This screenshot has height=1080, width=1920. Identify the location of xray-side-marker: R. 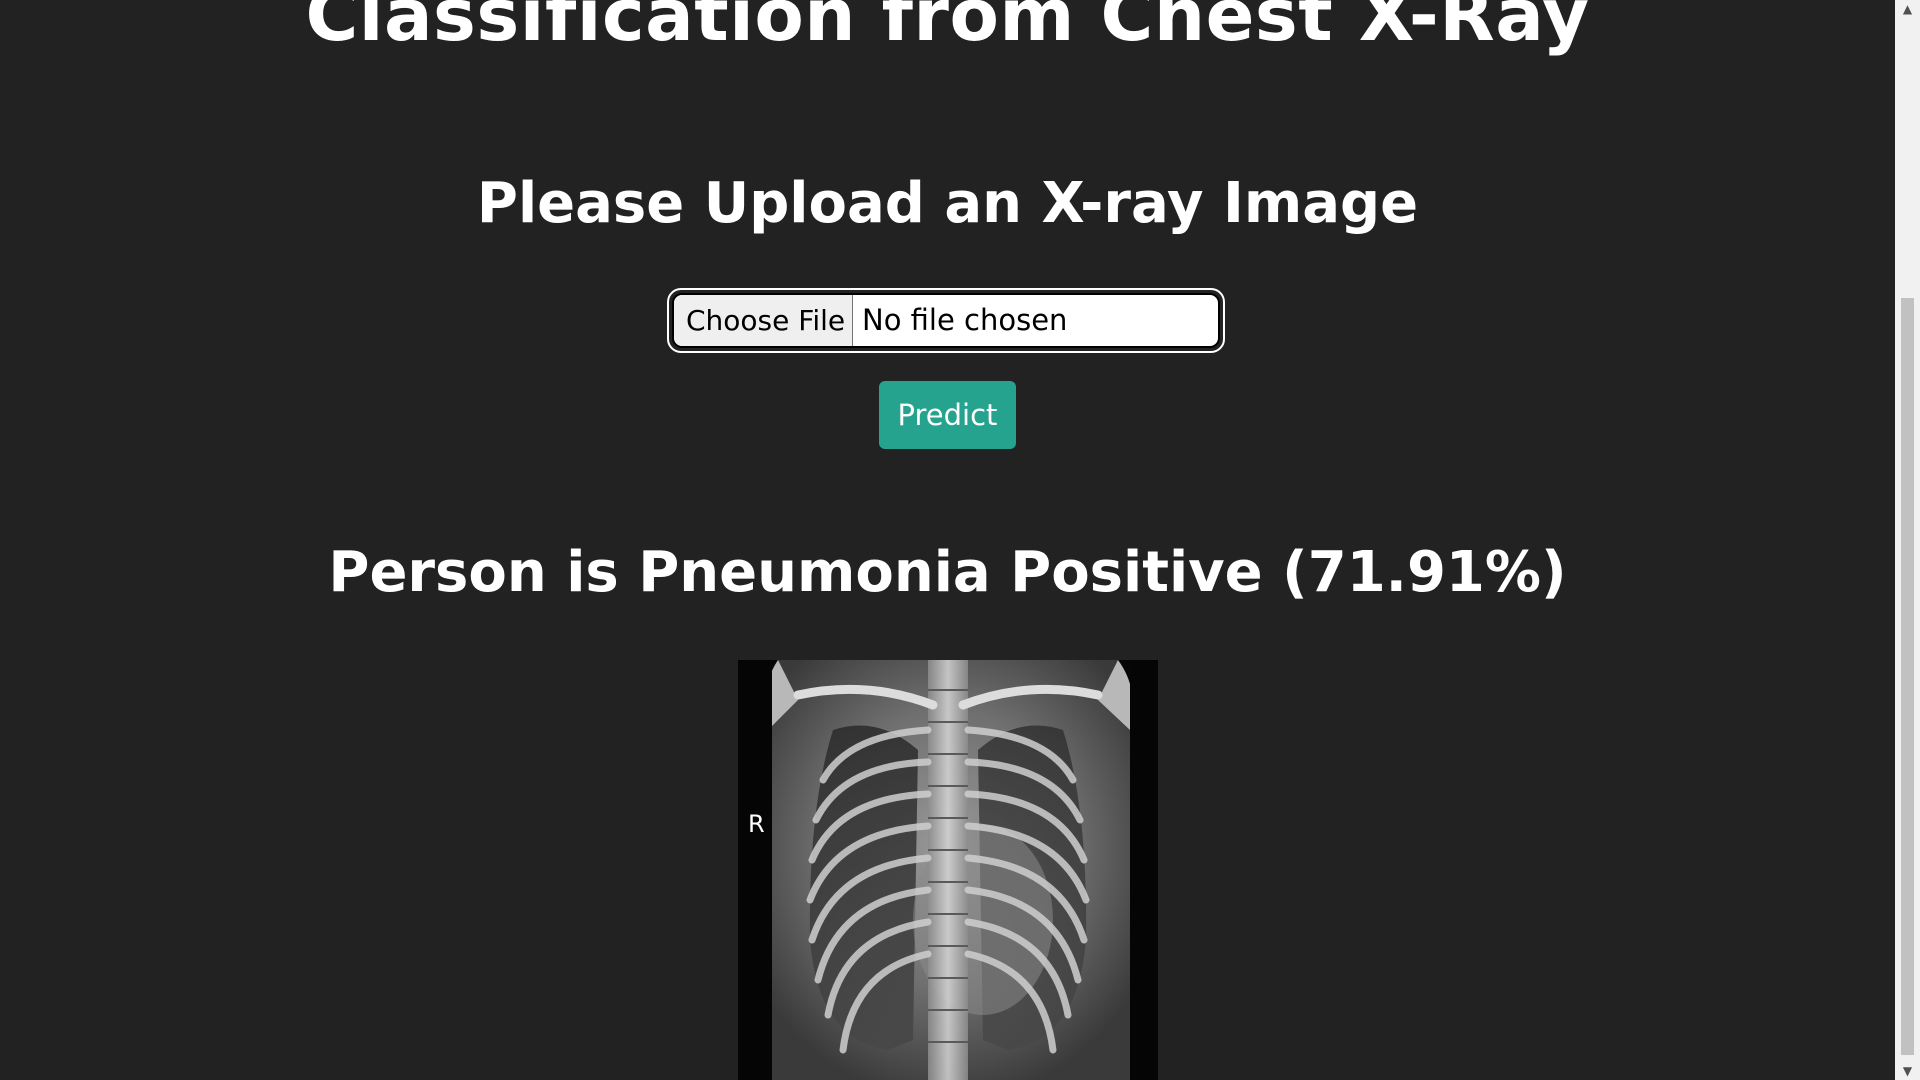
(756, 824).